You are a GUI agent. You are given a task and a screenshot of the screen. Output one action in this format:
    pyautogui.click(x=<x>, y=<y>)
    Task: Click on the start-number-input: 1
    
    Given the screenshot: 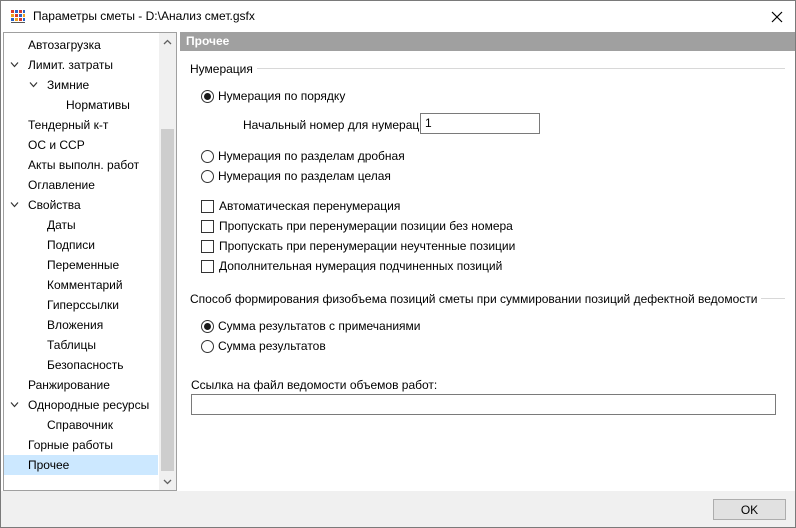 What is the action you would take?
    pyautogui.click(x=480, y=123)
    